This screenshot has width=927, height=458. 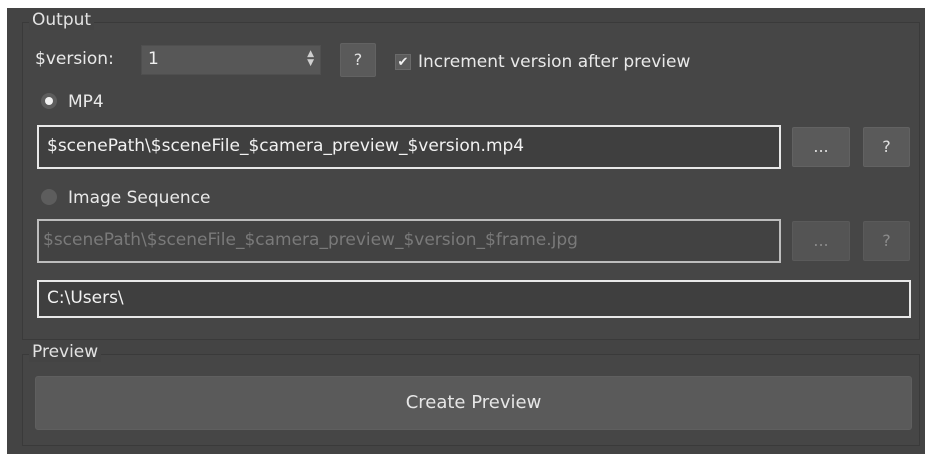 I want to click on version-value: 1, so click(x=153, y=59).